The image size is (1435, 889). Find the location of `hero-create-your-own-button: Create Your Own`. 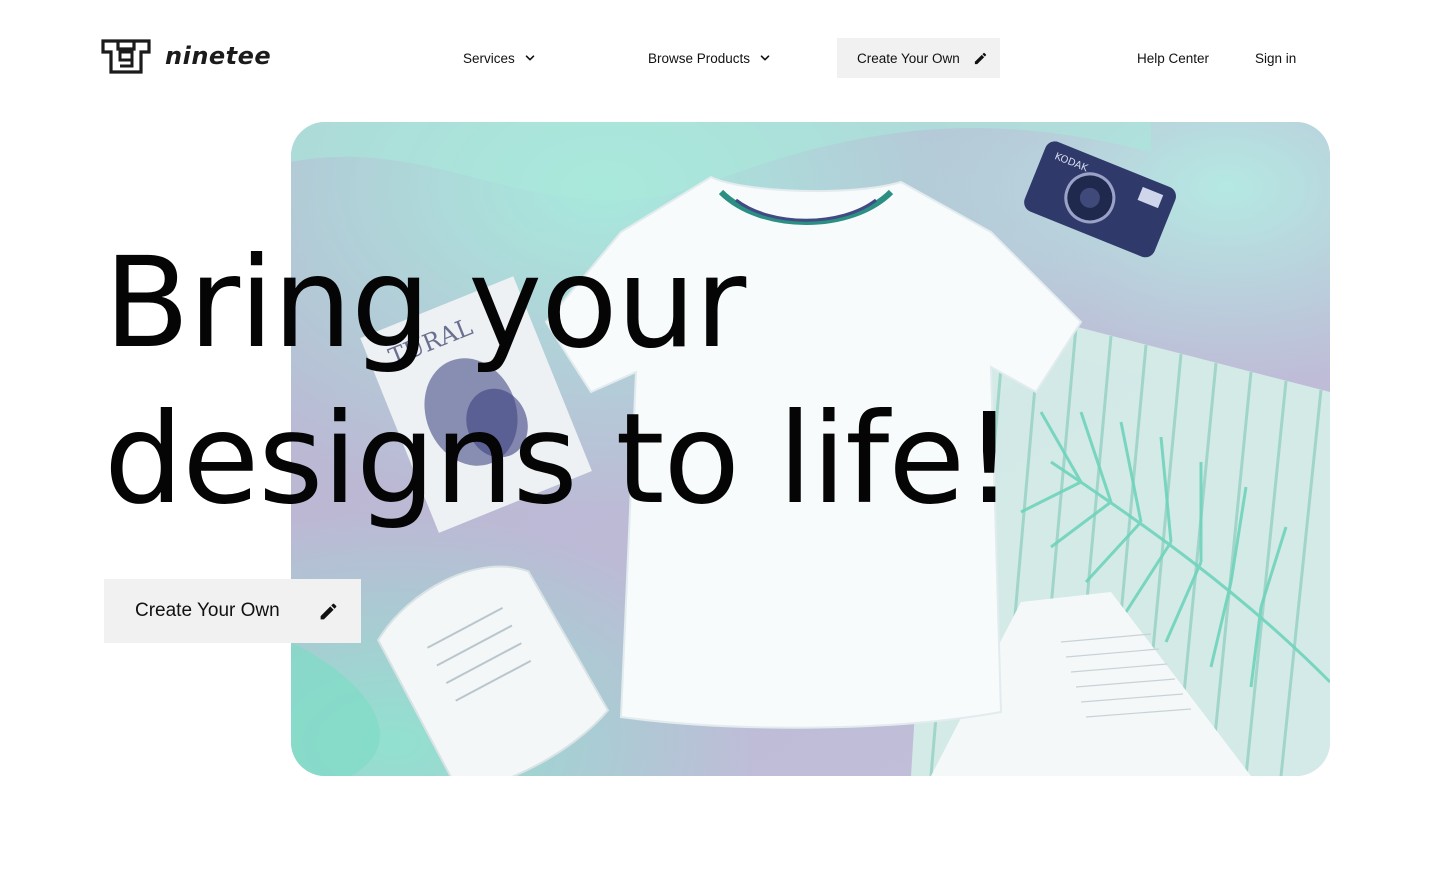

hero-create-your-own-button: Create Your Own is located at coordinates (232, 611).